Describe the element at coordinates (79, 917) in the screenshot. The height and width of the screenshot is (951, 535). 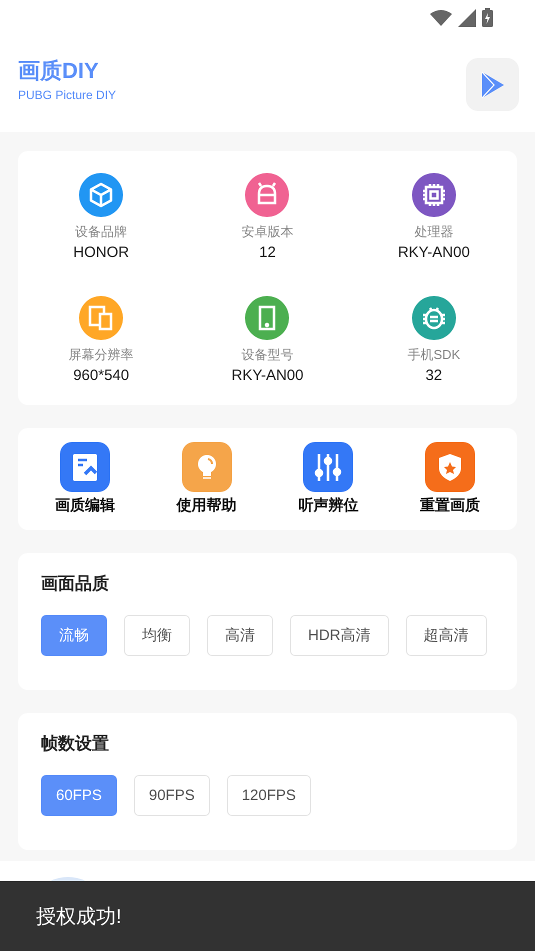
I see `toast-message: 授权成功!` at that location.